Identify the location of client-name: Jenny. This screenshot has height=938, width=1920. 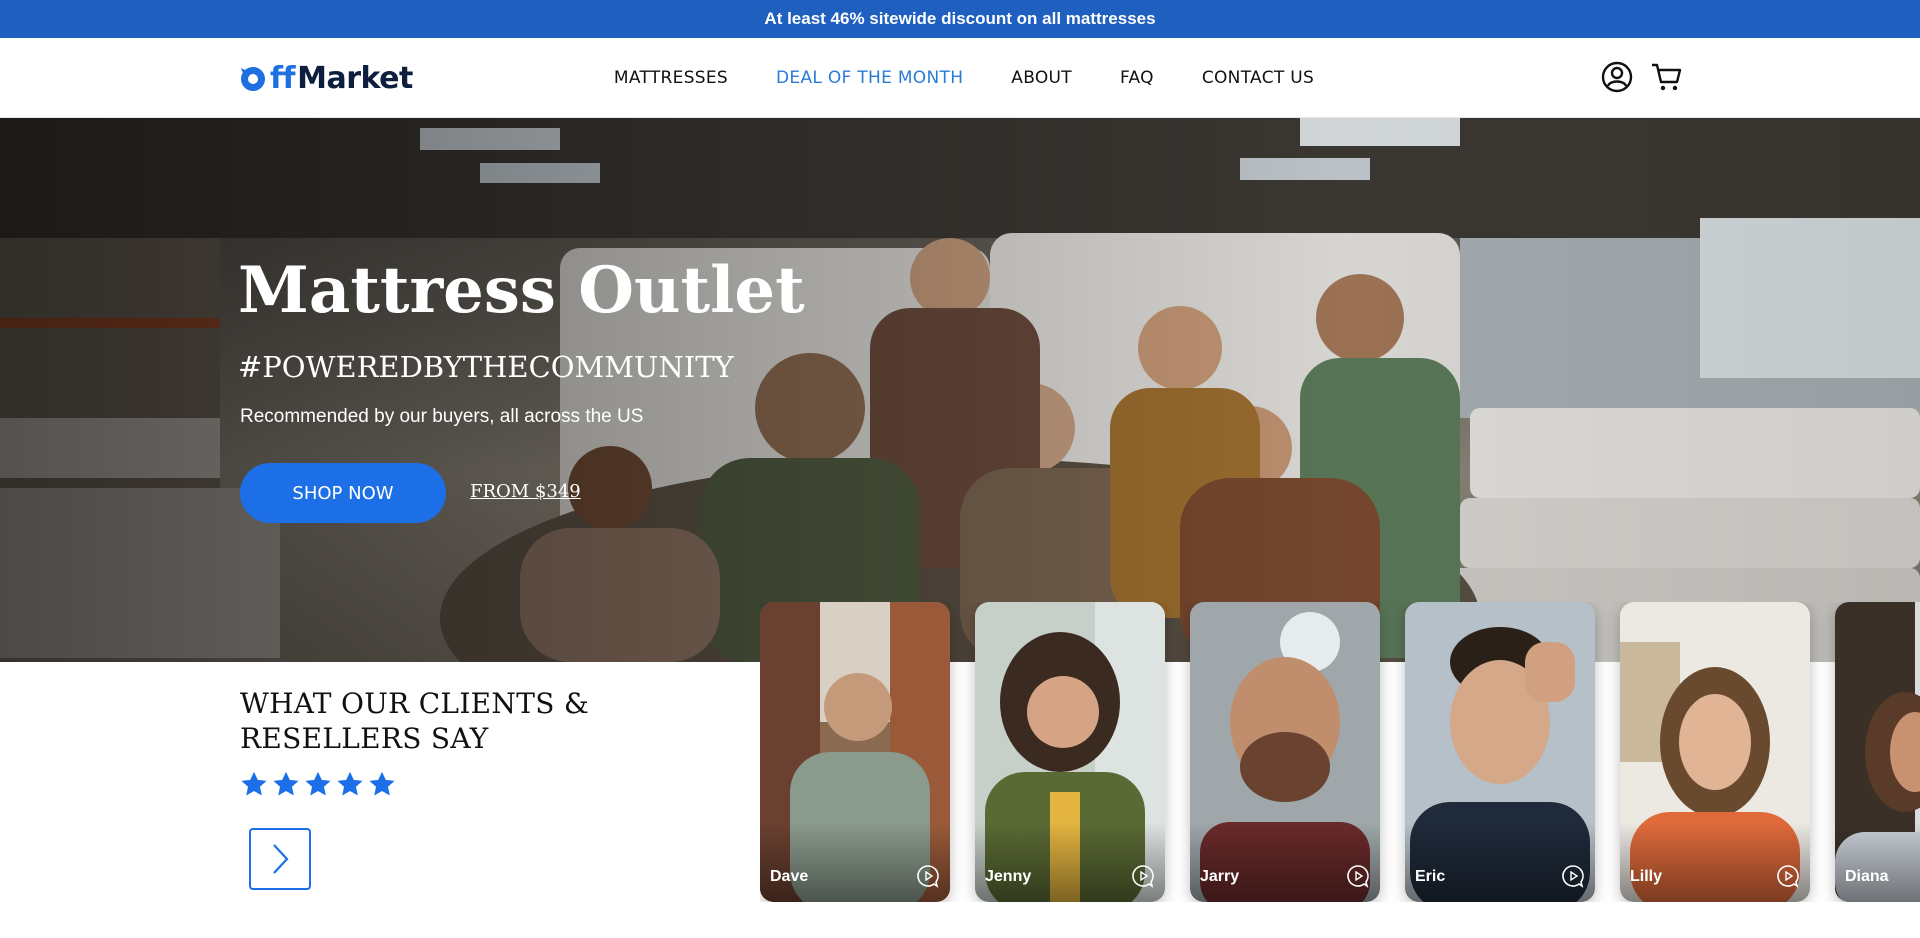
(1008, 876).